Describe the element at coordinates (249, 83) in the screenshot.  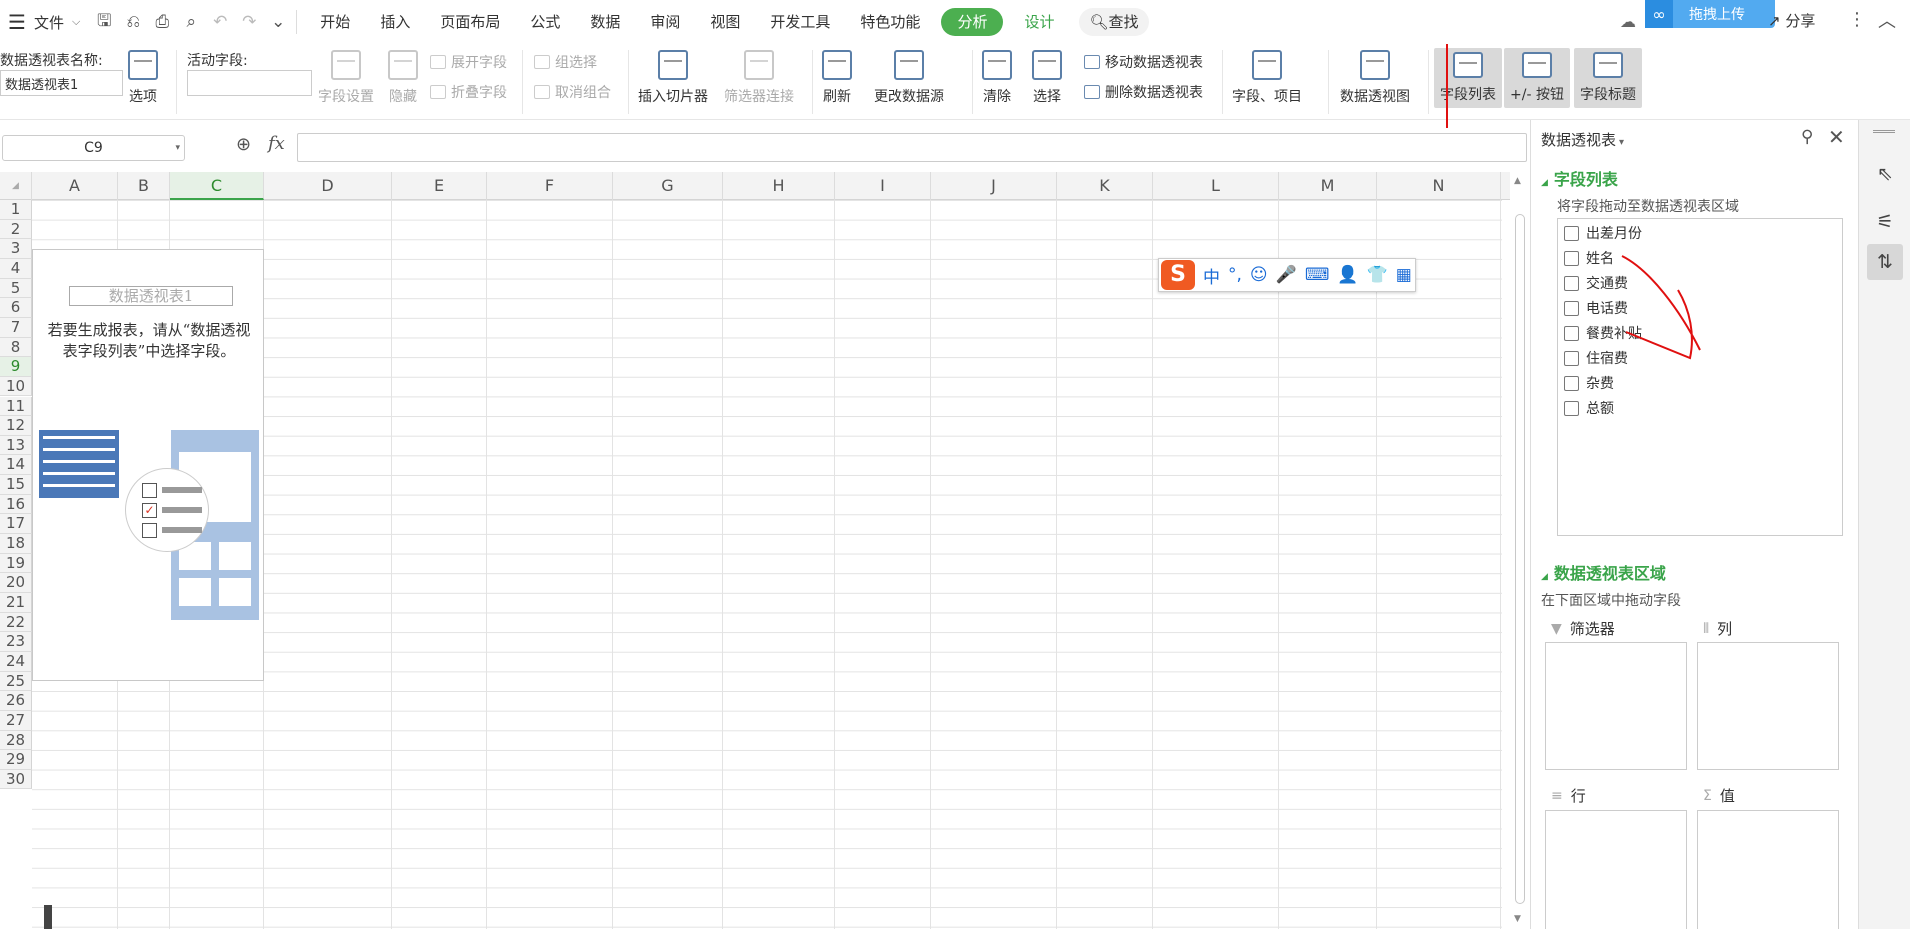
I see `active-field-input` at that location.